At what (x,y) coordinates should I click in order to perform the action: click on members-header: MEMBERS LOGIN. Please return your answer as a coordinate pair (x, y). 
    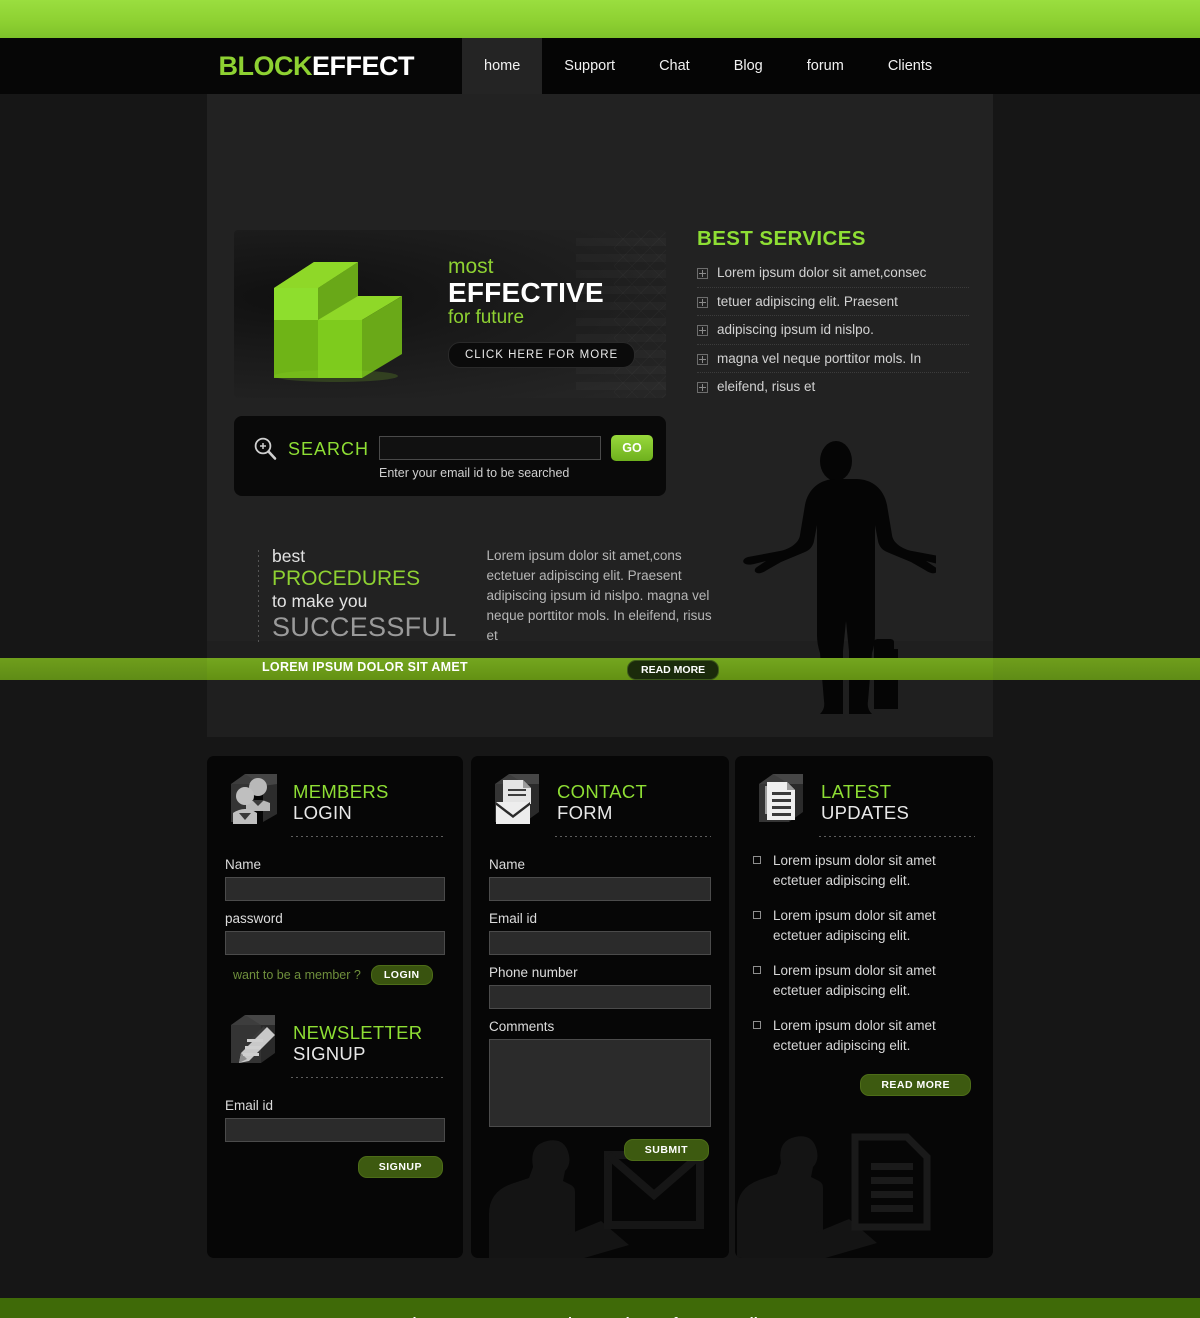
    Looking at the image, I should click on (335, 794).